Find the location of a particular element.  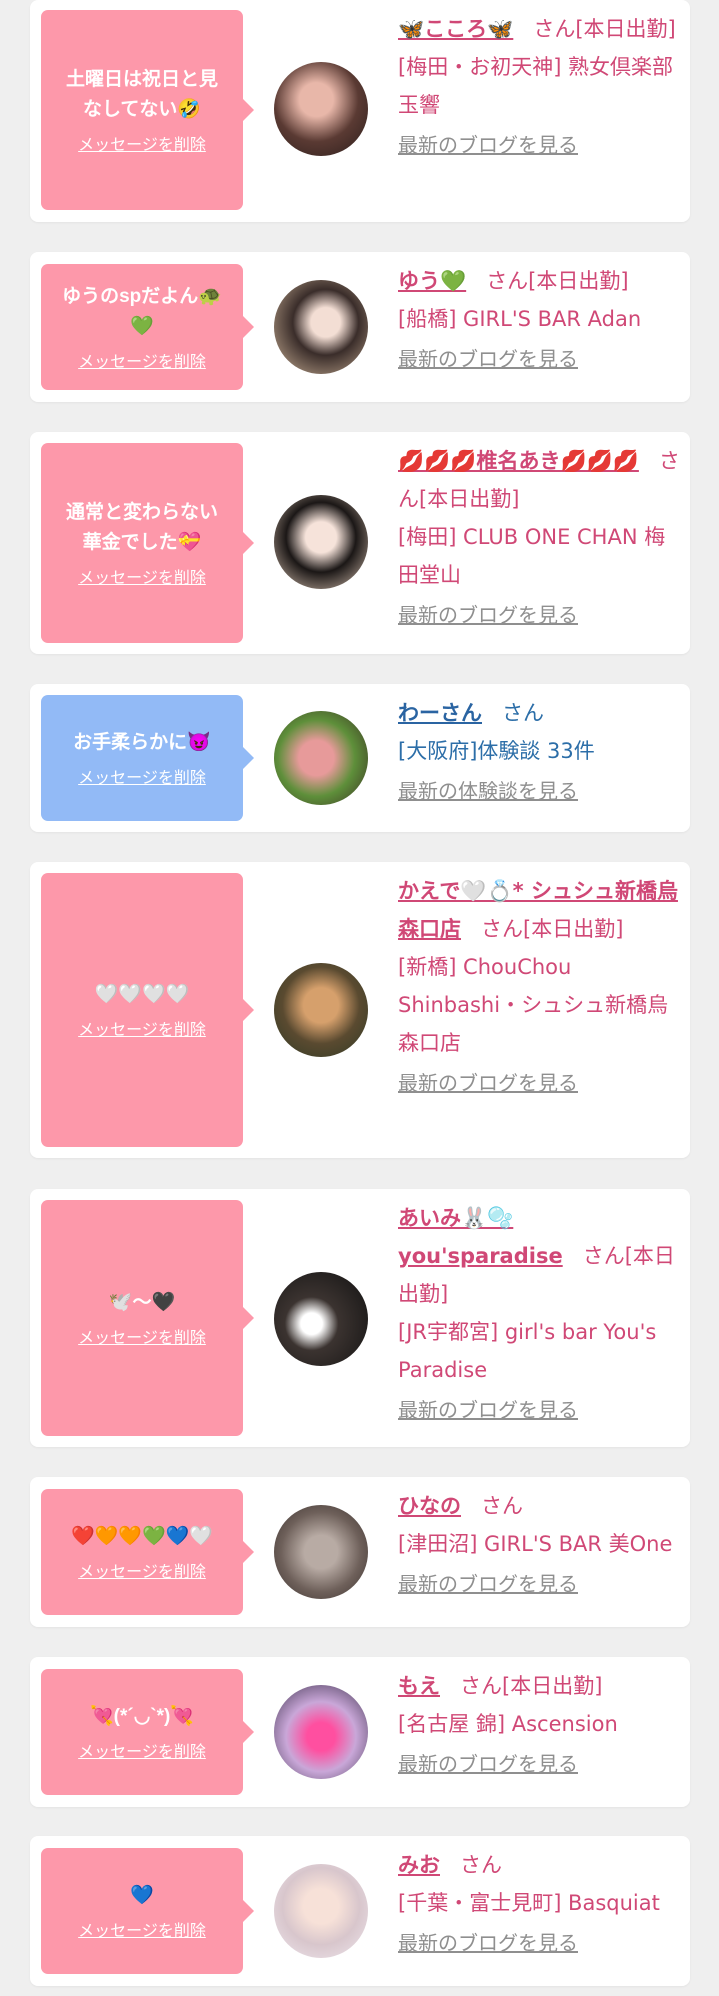

profile-name-link: わーさん is located at coordinates (440, 713).